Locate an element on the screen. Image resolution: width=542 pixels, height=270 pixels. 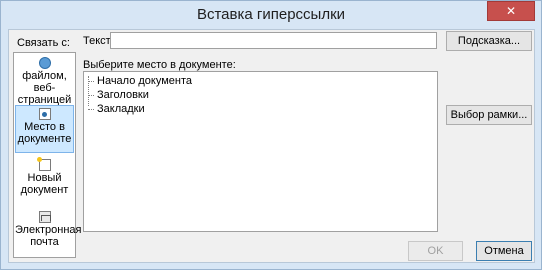
sidebar-item-label: файлом, веб-страницей is located at coordinates (44, 88).